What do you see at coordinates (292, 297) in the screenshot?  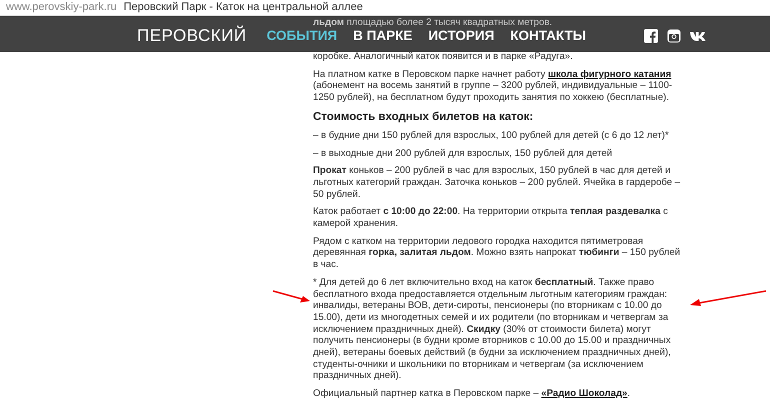 I see `annotation-arrow` at bounding box center [292, 297].